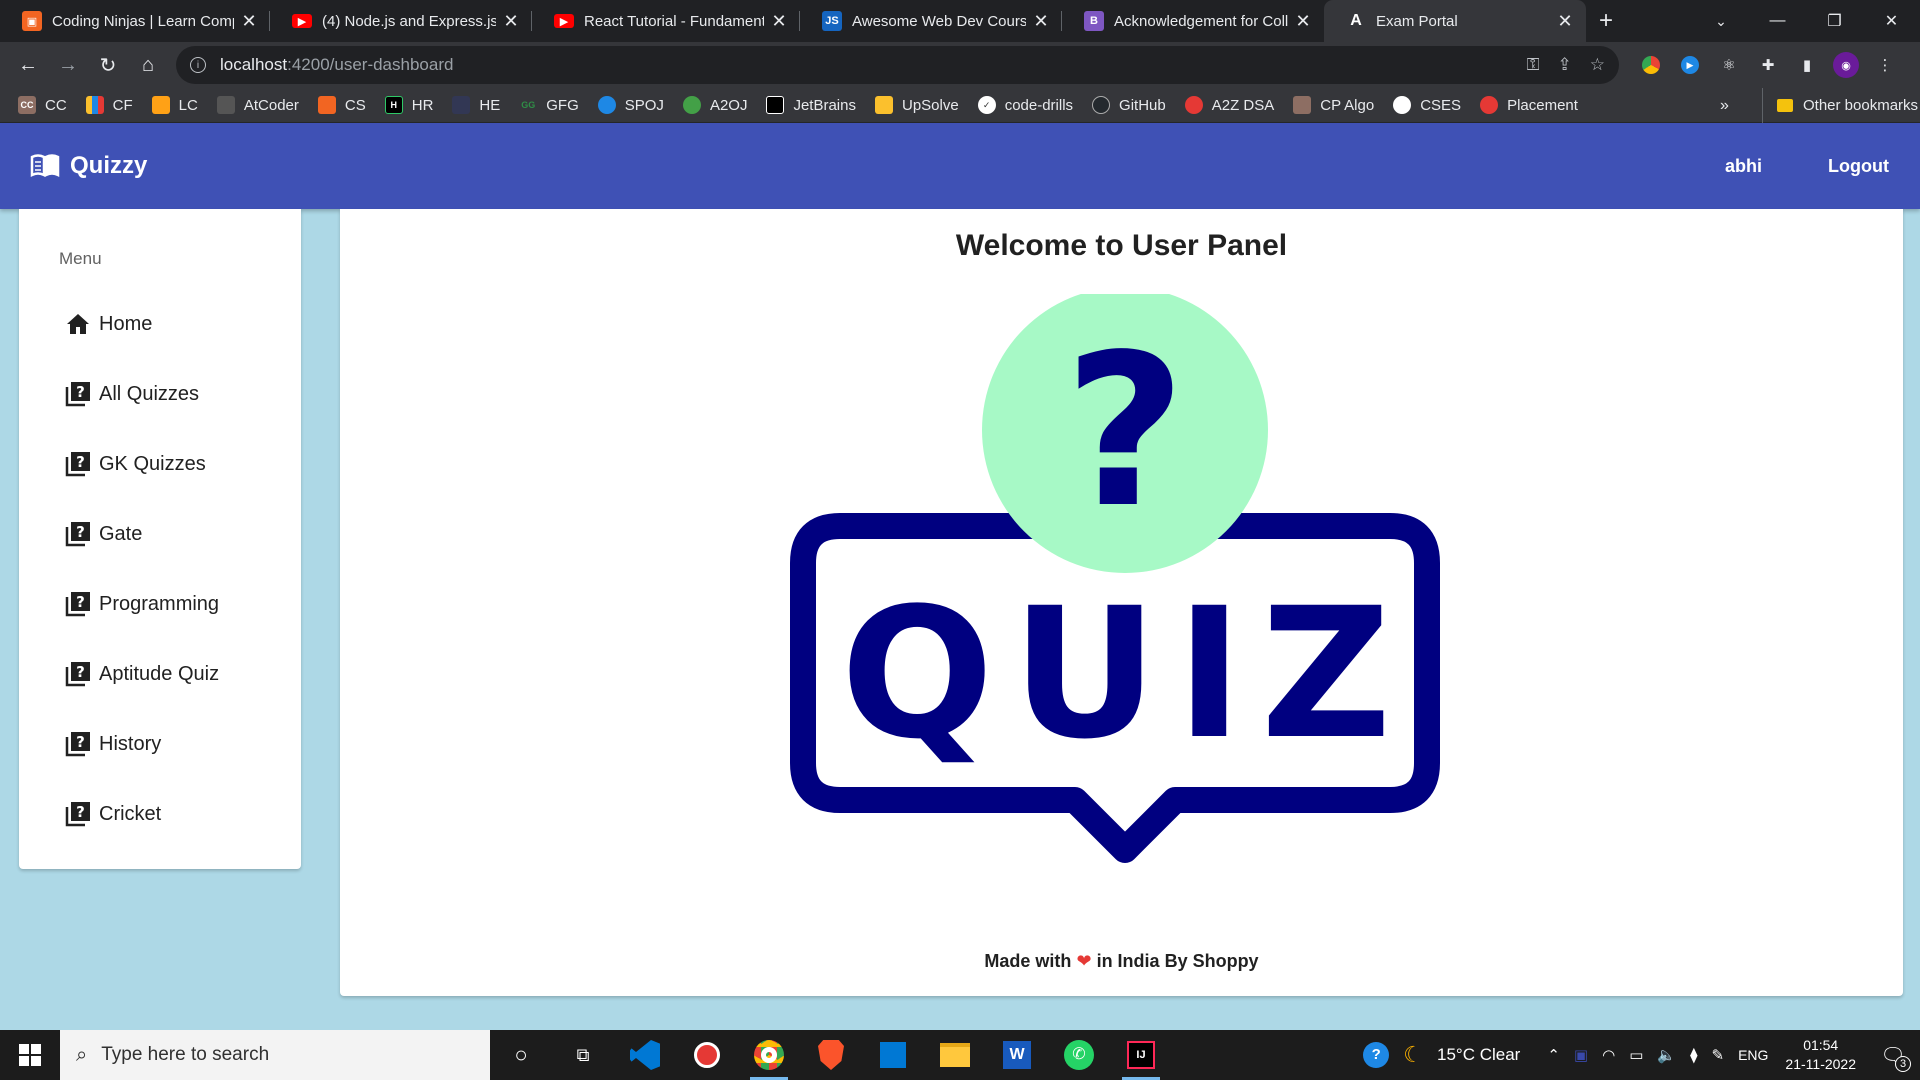  Describe the element at coordinates (1724, 105) in the screenshot. I see `bookmarks-overflow-button: »` at that location.